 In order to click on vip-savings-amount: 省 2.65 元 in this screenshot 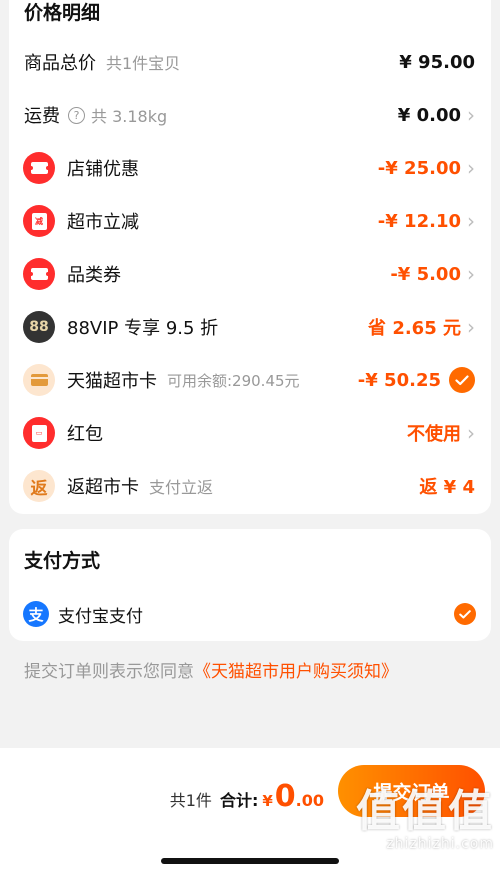, I will do `click(414, 328)`.